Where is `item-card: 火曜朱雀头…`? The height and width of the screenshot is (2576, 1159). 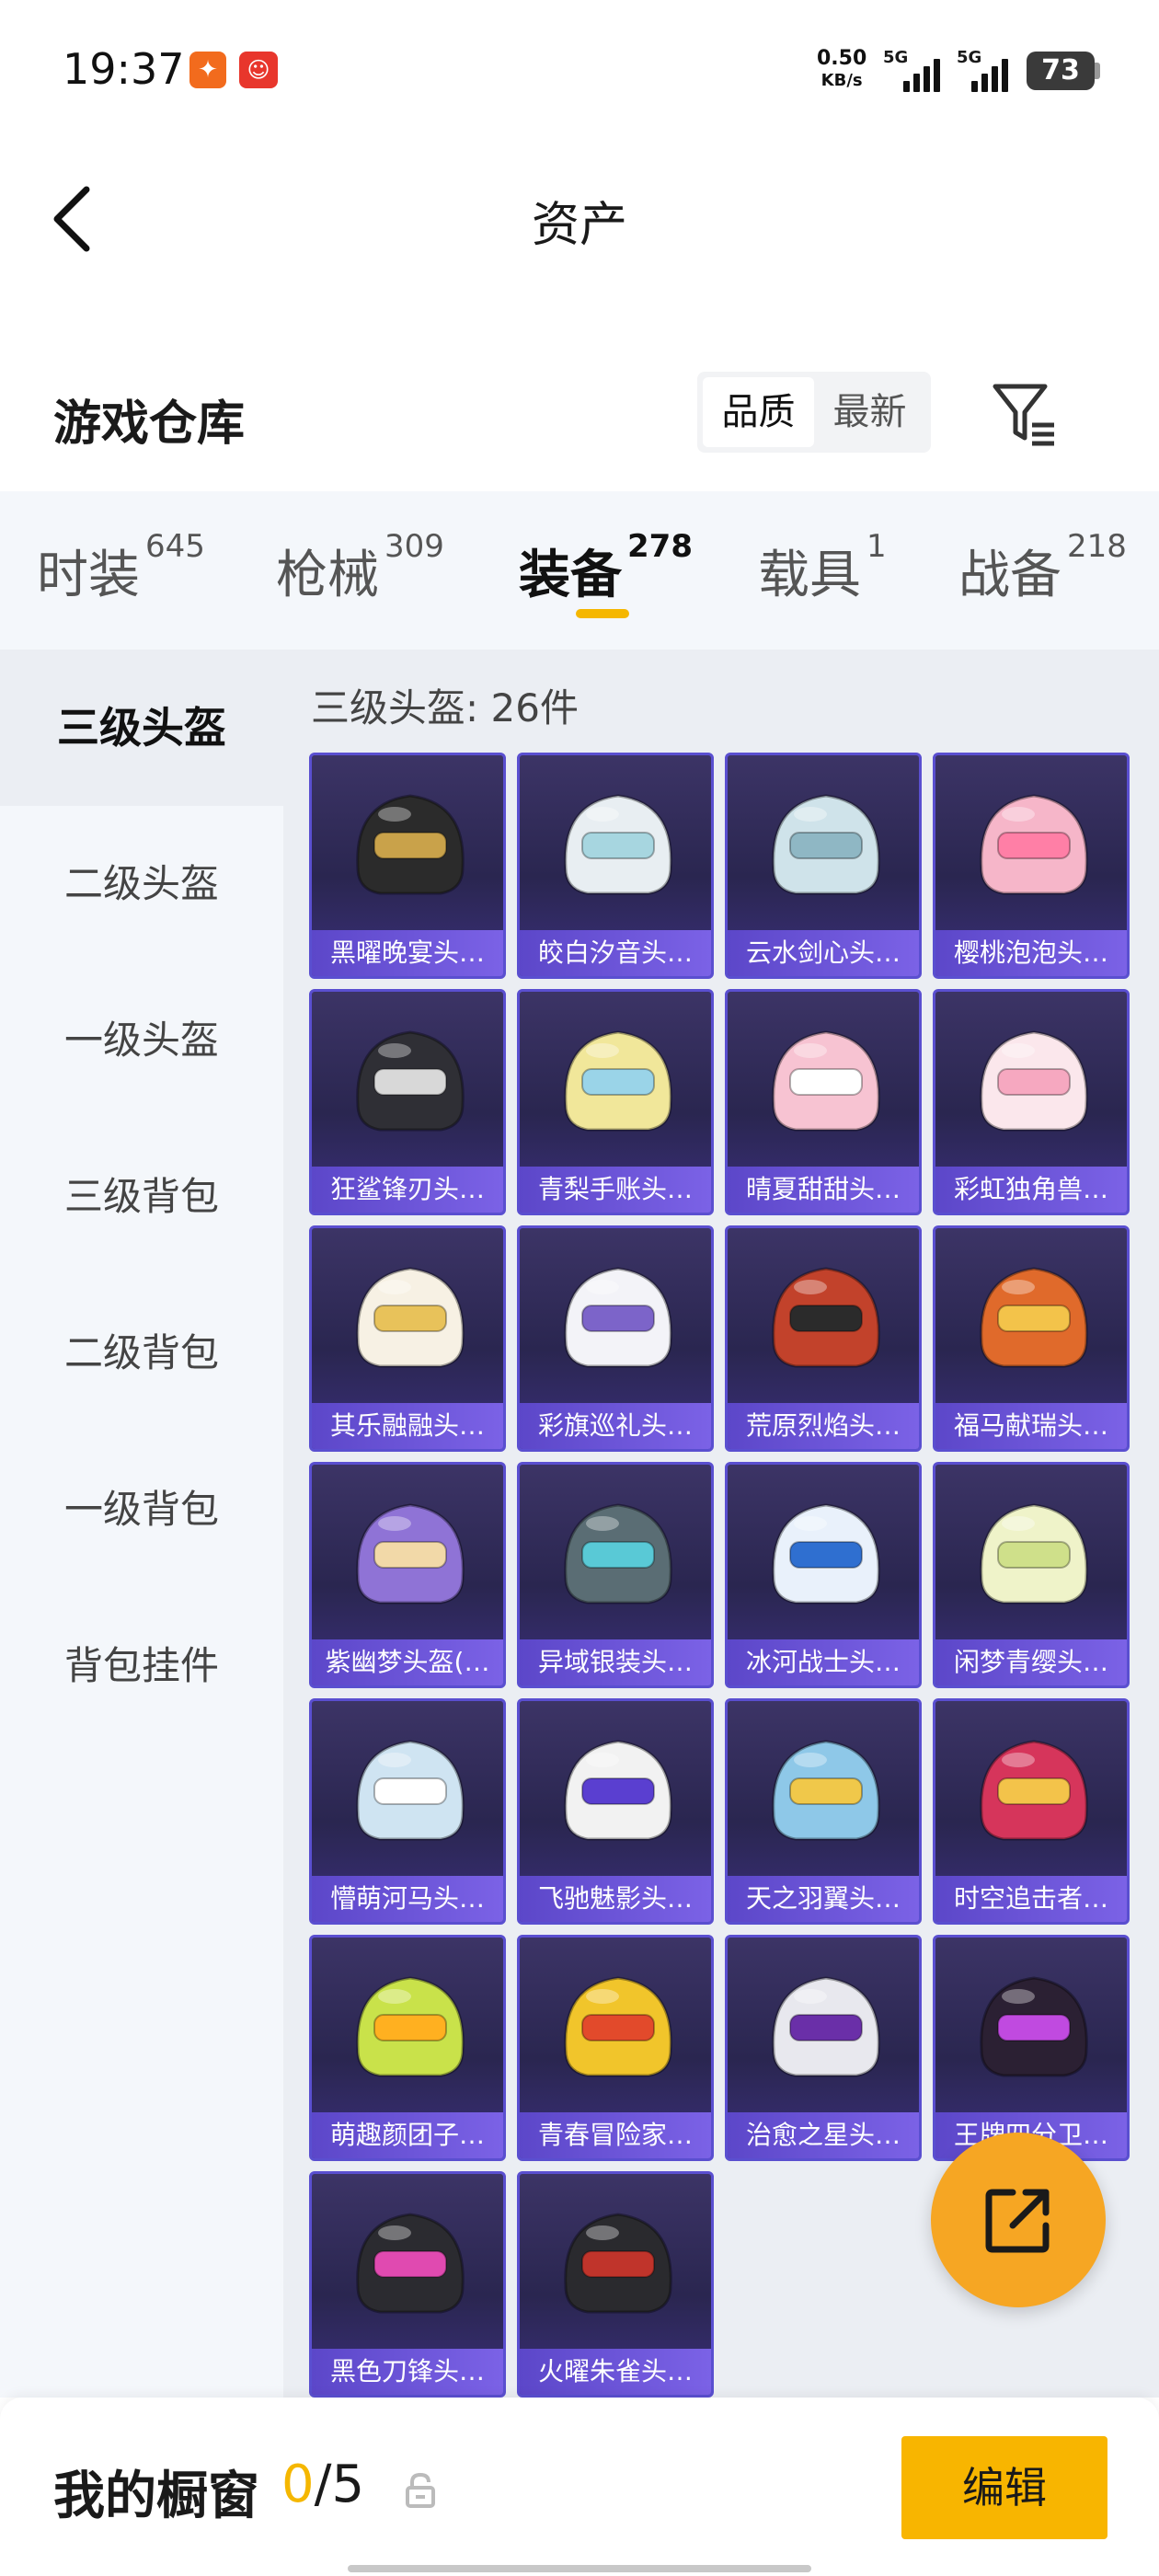
item-card: 火曜朱雀头… is located at coordinates (615, 2284).